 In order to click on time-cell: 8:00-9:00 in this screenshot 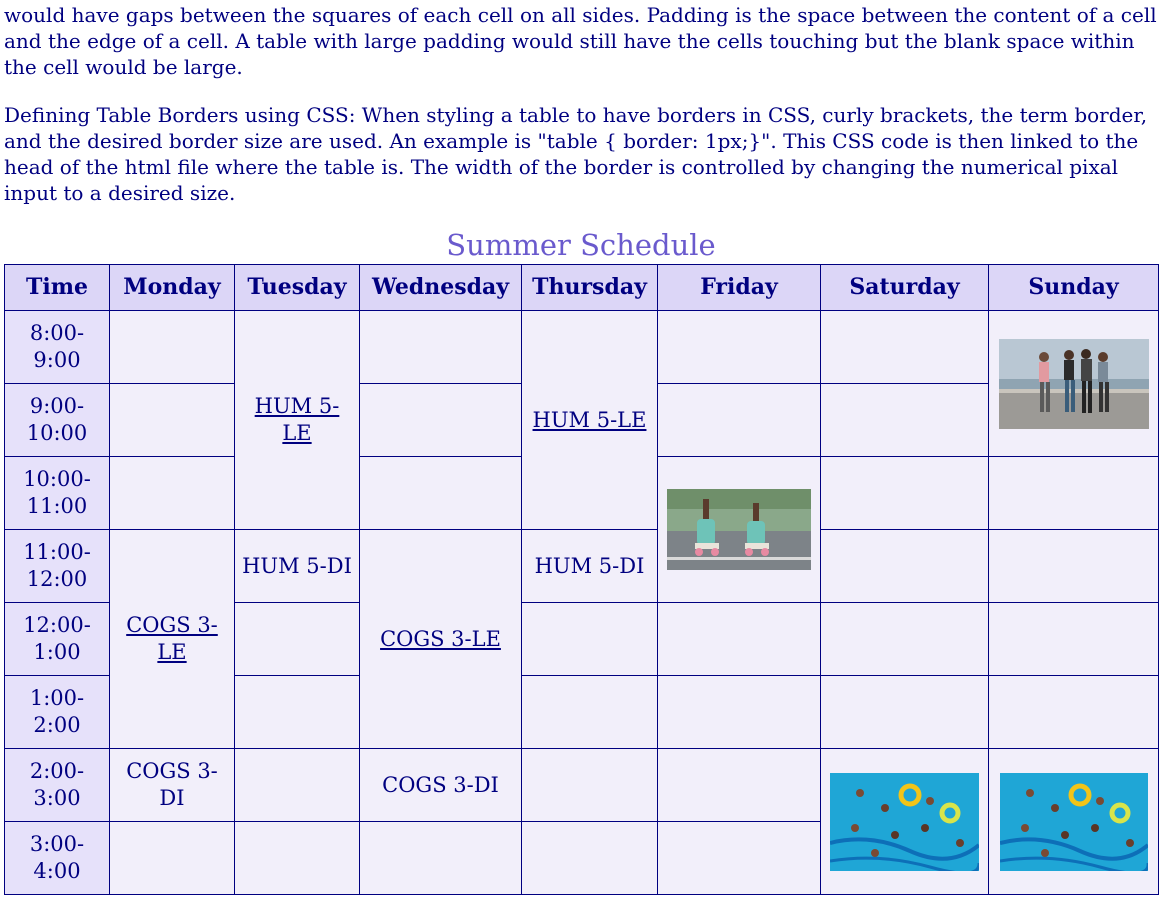, I will do `click(57, 347)`.